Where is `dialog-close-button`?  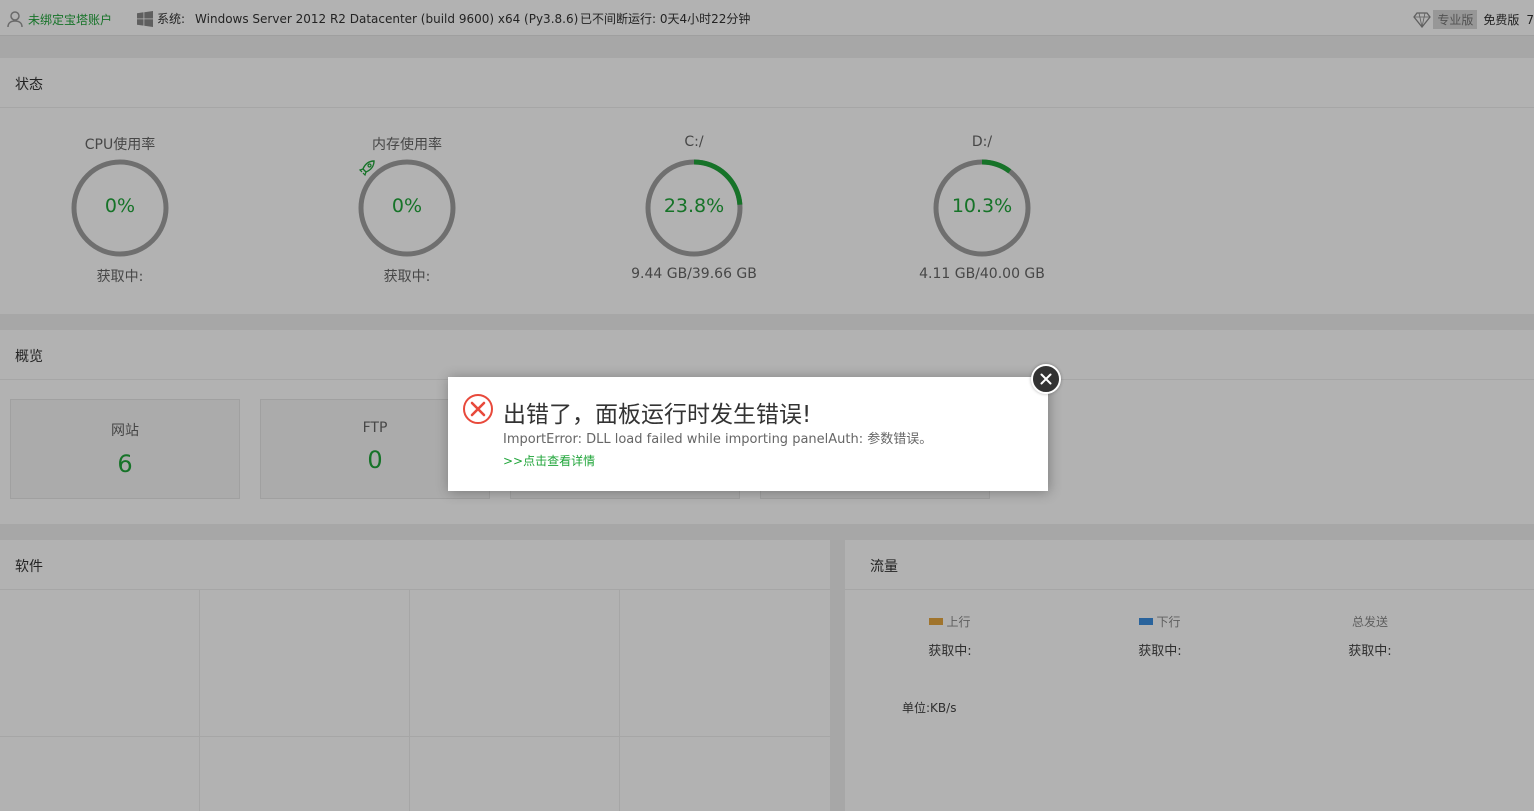
dialog-close-button is located at coordinates (1046, 379).